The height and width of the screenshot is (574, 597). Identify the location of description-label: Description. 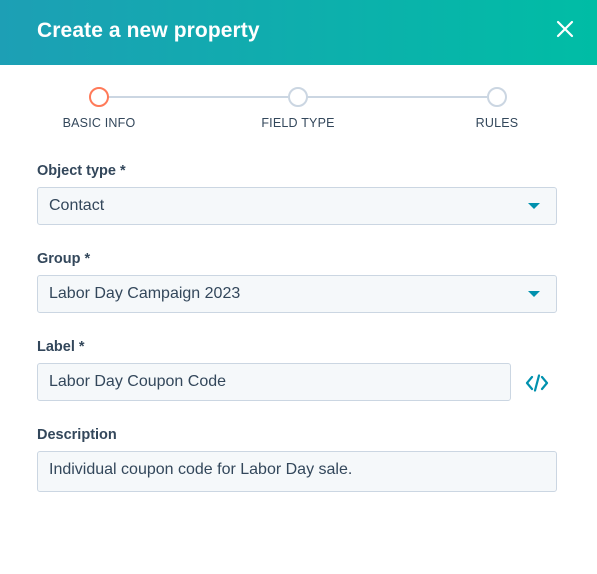
(77, 435).